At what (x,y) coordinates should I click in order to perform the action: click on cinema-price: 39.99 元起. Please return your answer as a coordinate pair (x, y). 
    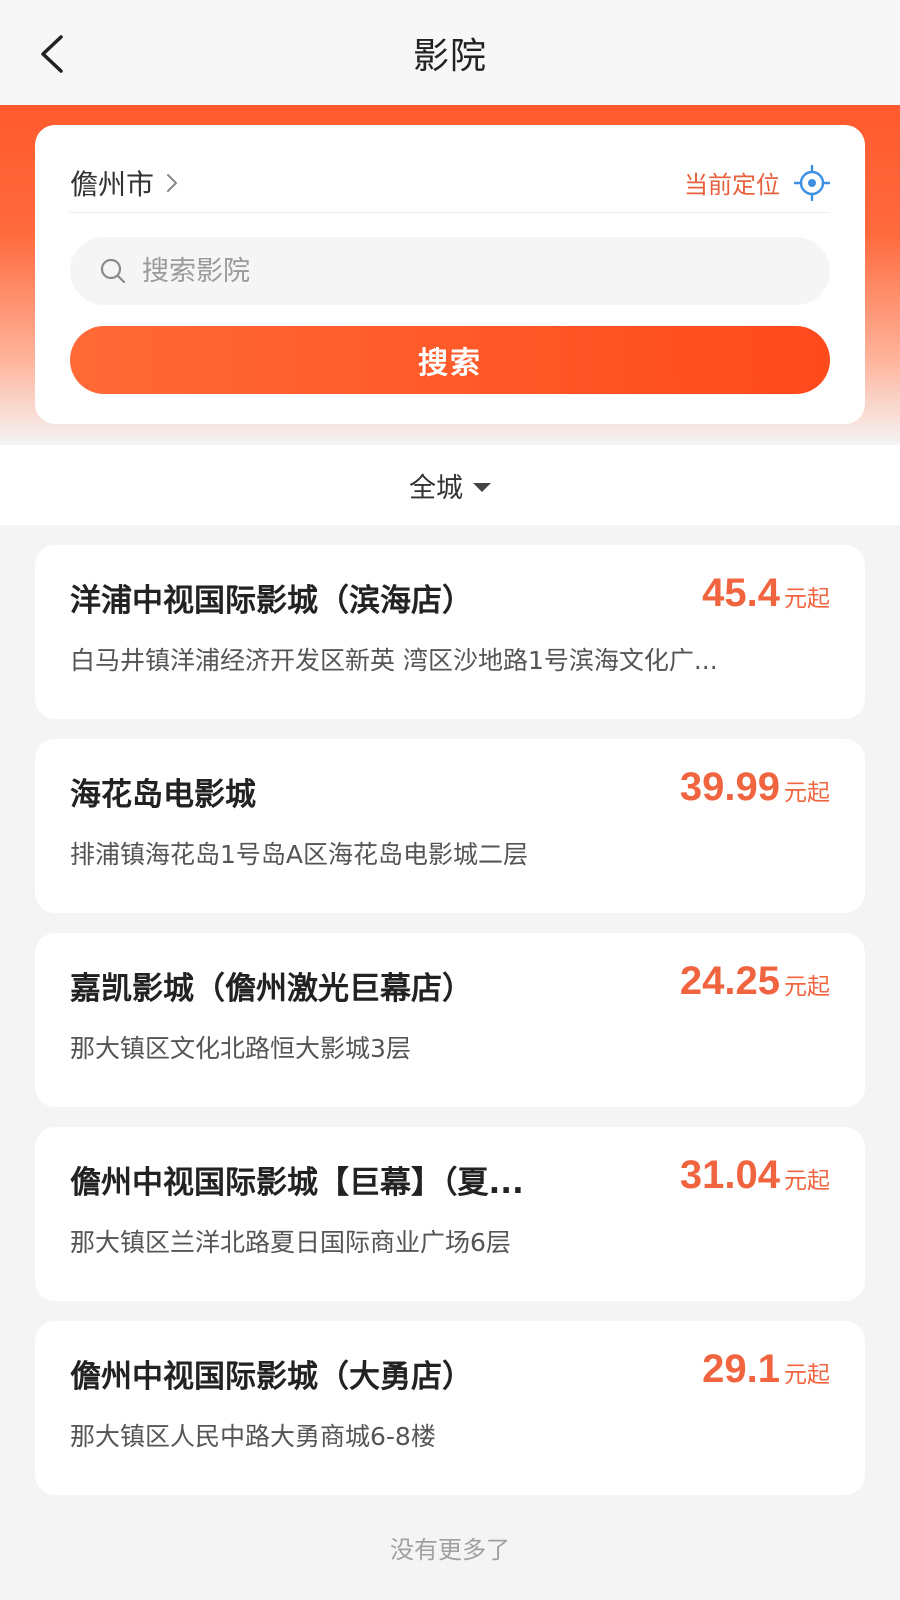
    Looking at the image, I should click on (755, 787).